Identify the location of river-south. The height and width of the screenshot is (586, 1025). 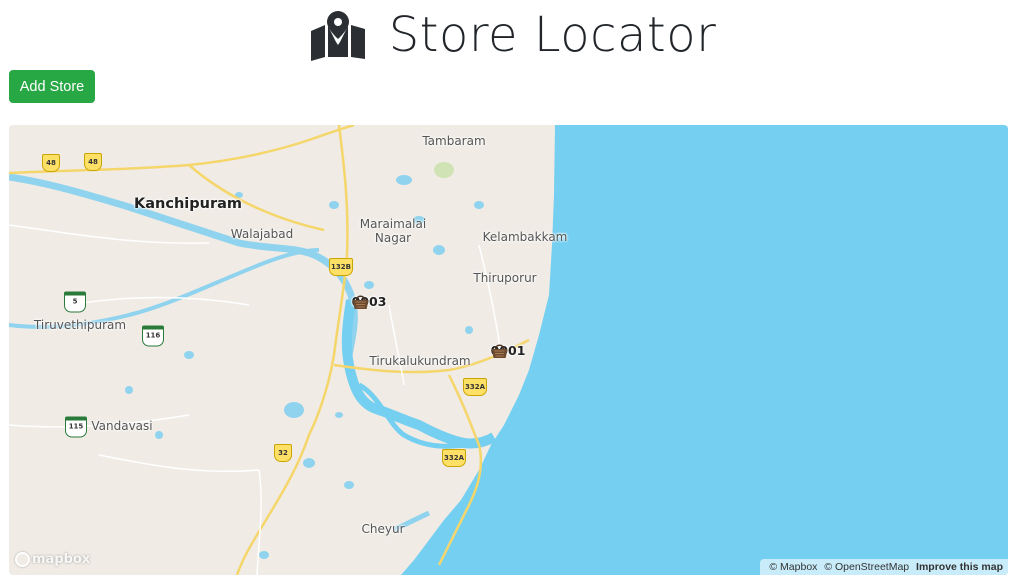
(164, 288).